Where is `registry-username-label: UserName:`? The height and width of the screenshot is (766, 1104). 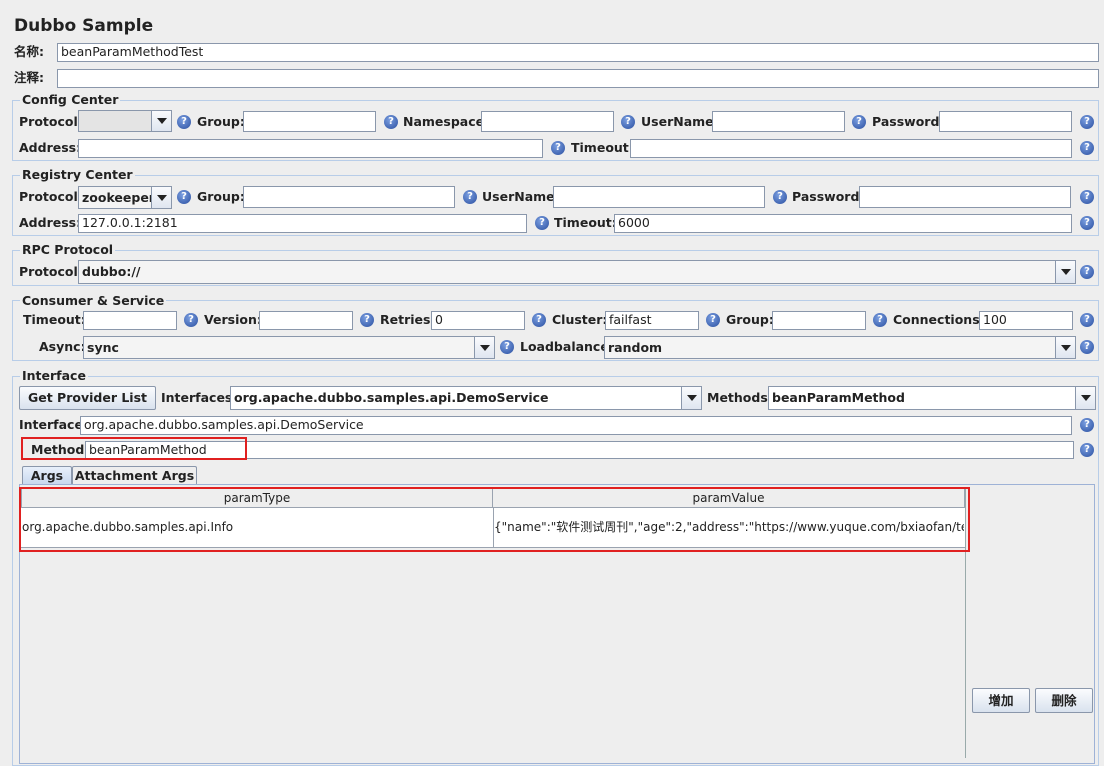
registry-username-label: UserName: is located at coordinates (521, 196).